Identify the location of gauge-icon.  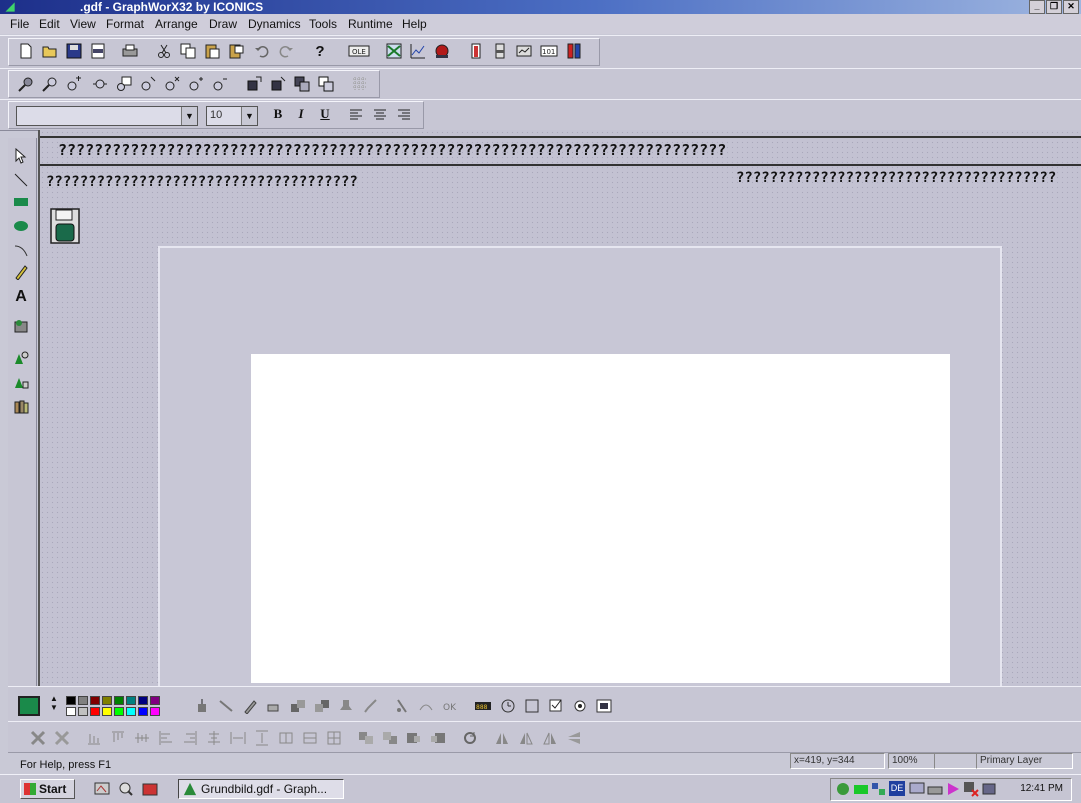
(476, 51).